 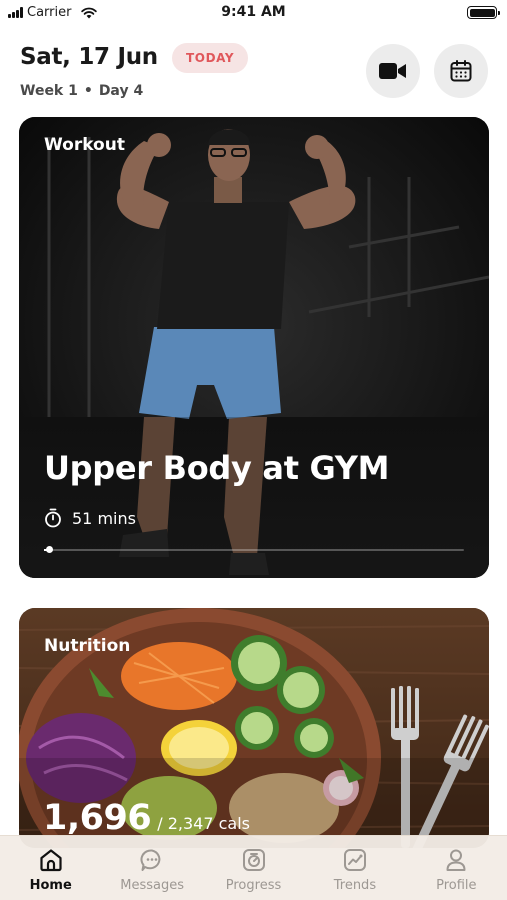 I want to click on day-label: Day 4, so click(x=121, y=91).